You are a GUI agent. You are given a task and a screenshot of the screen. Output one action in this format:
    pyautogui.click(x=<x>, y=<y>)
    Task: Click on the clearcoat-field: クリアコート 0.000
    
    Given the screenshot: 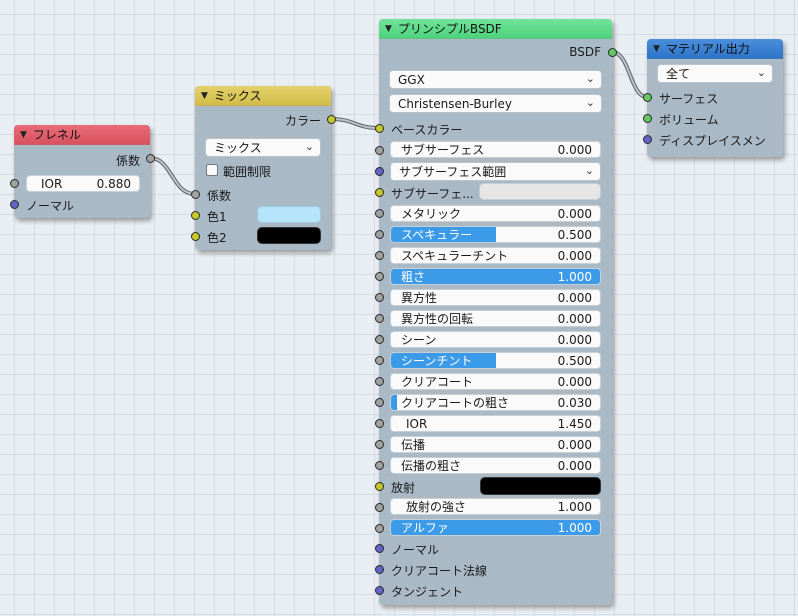 What is the action you would take?
    pyautogui.click(x=495, y=381)
    